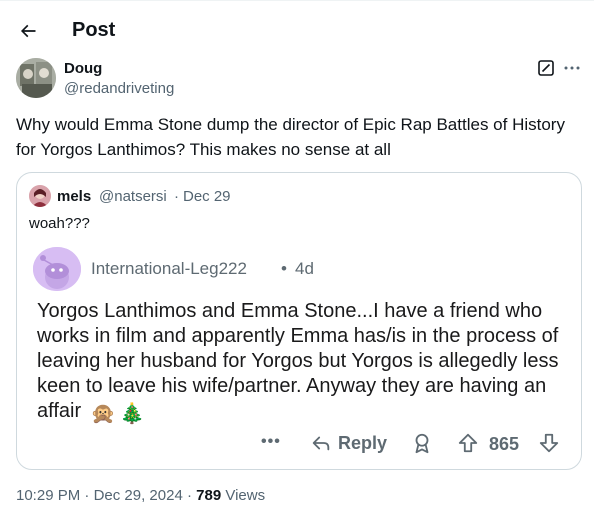  I want to click on reply-arrow-icon, so click(321, 443).